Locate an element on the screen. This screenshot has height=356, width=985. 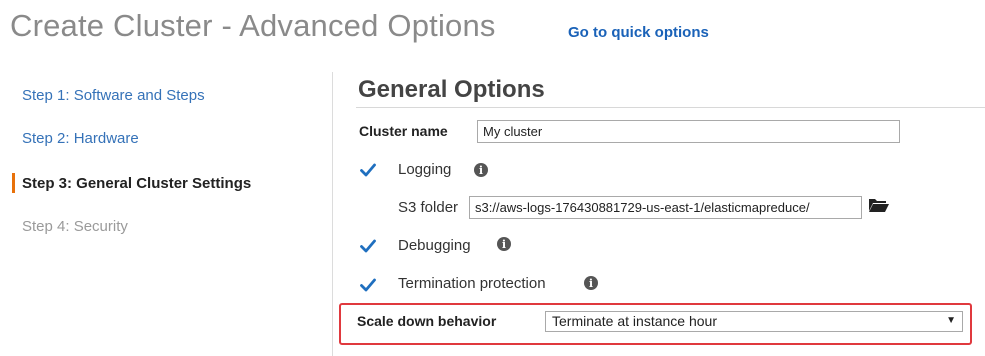
go-to-quick-options-link: Go to quick options is located at coordinates (638, 32).